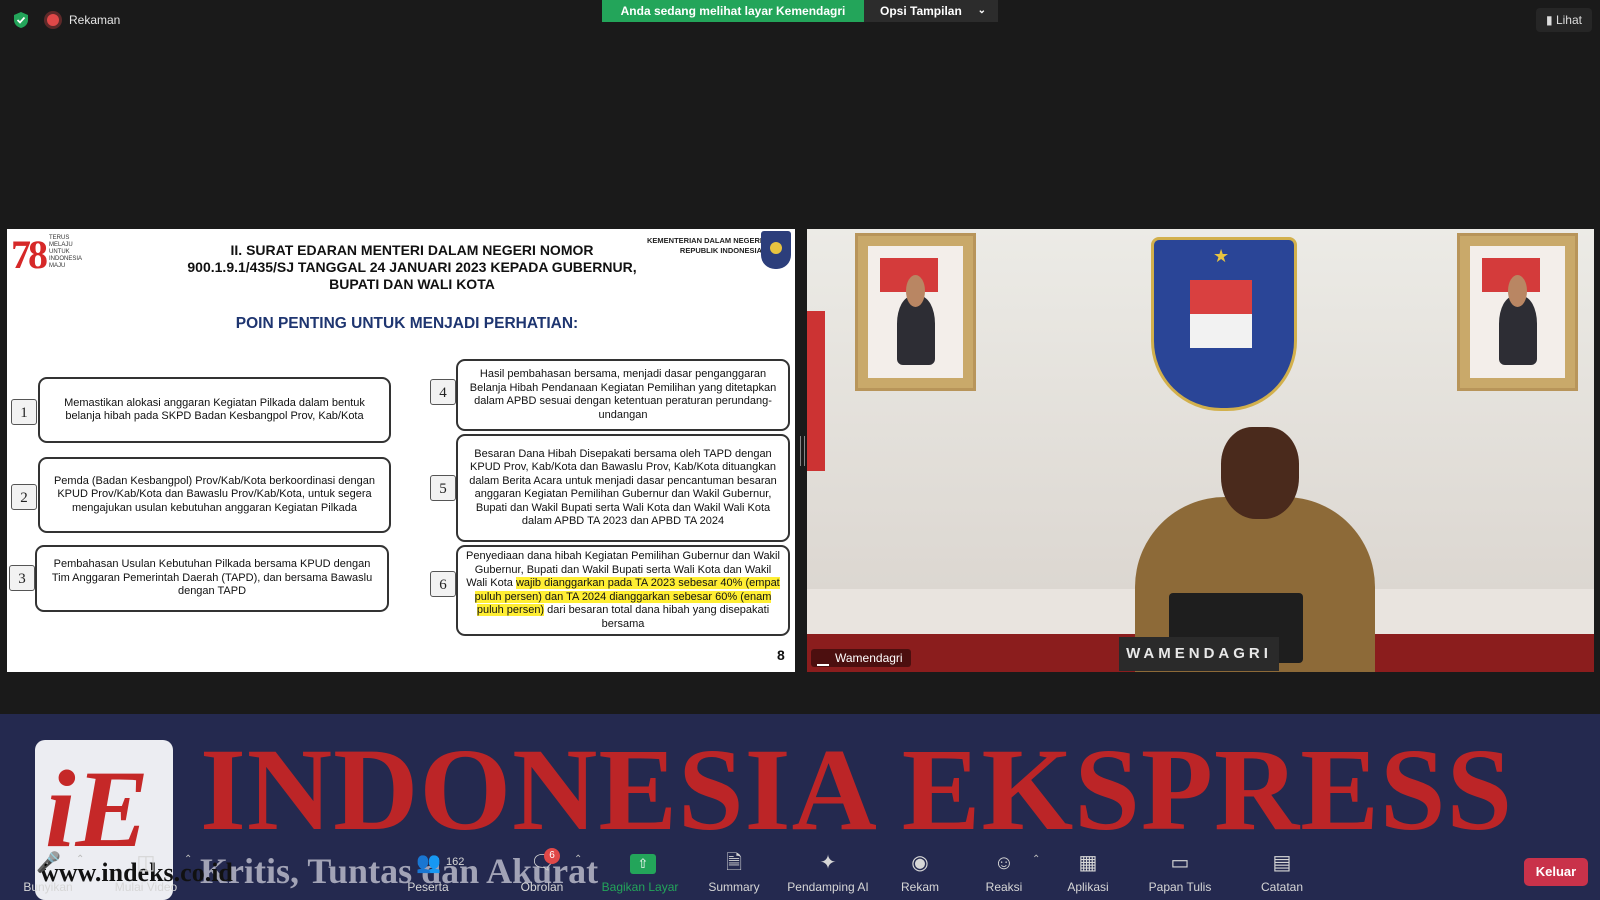  Describe the element at coordinates (407, 323) in the screenshot. I see `slide-subtitle: POIN PENTING UNTUK MENJADI PERHATIAN:` at that location.